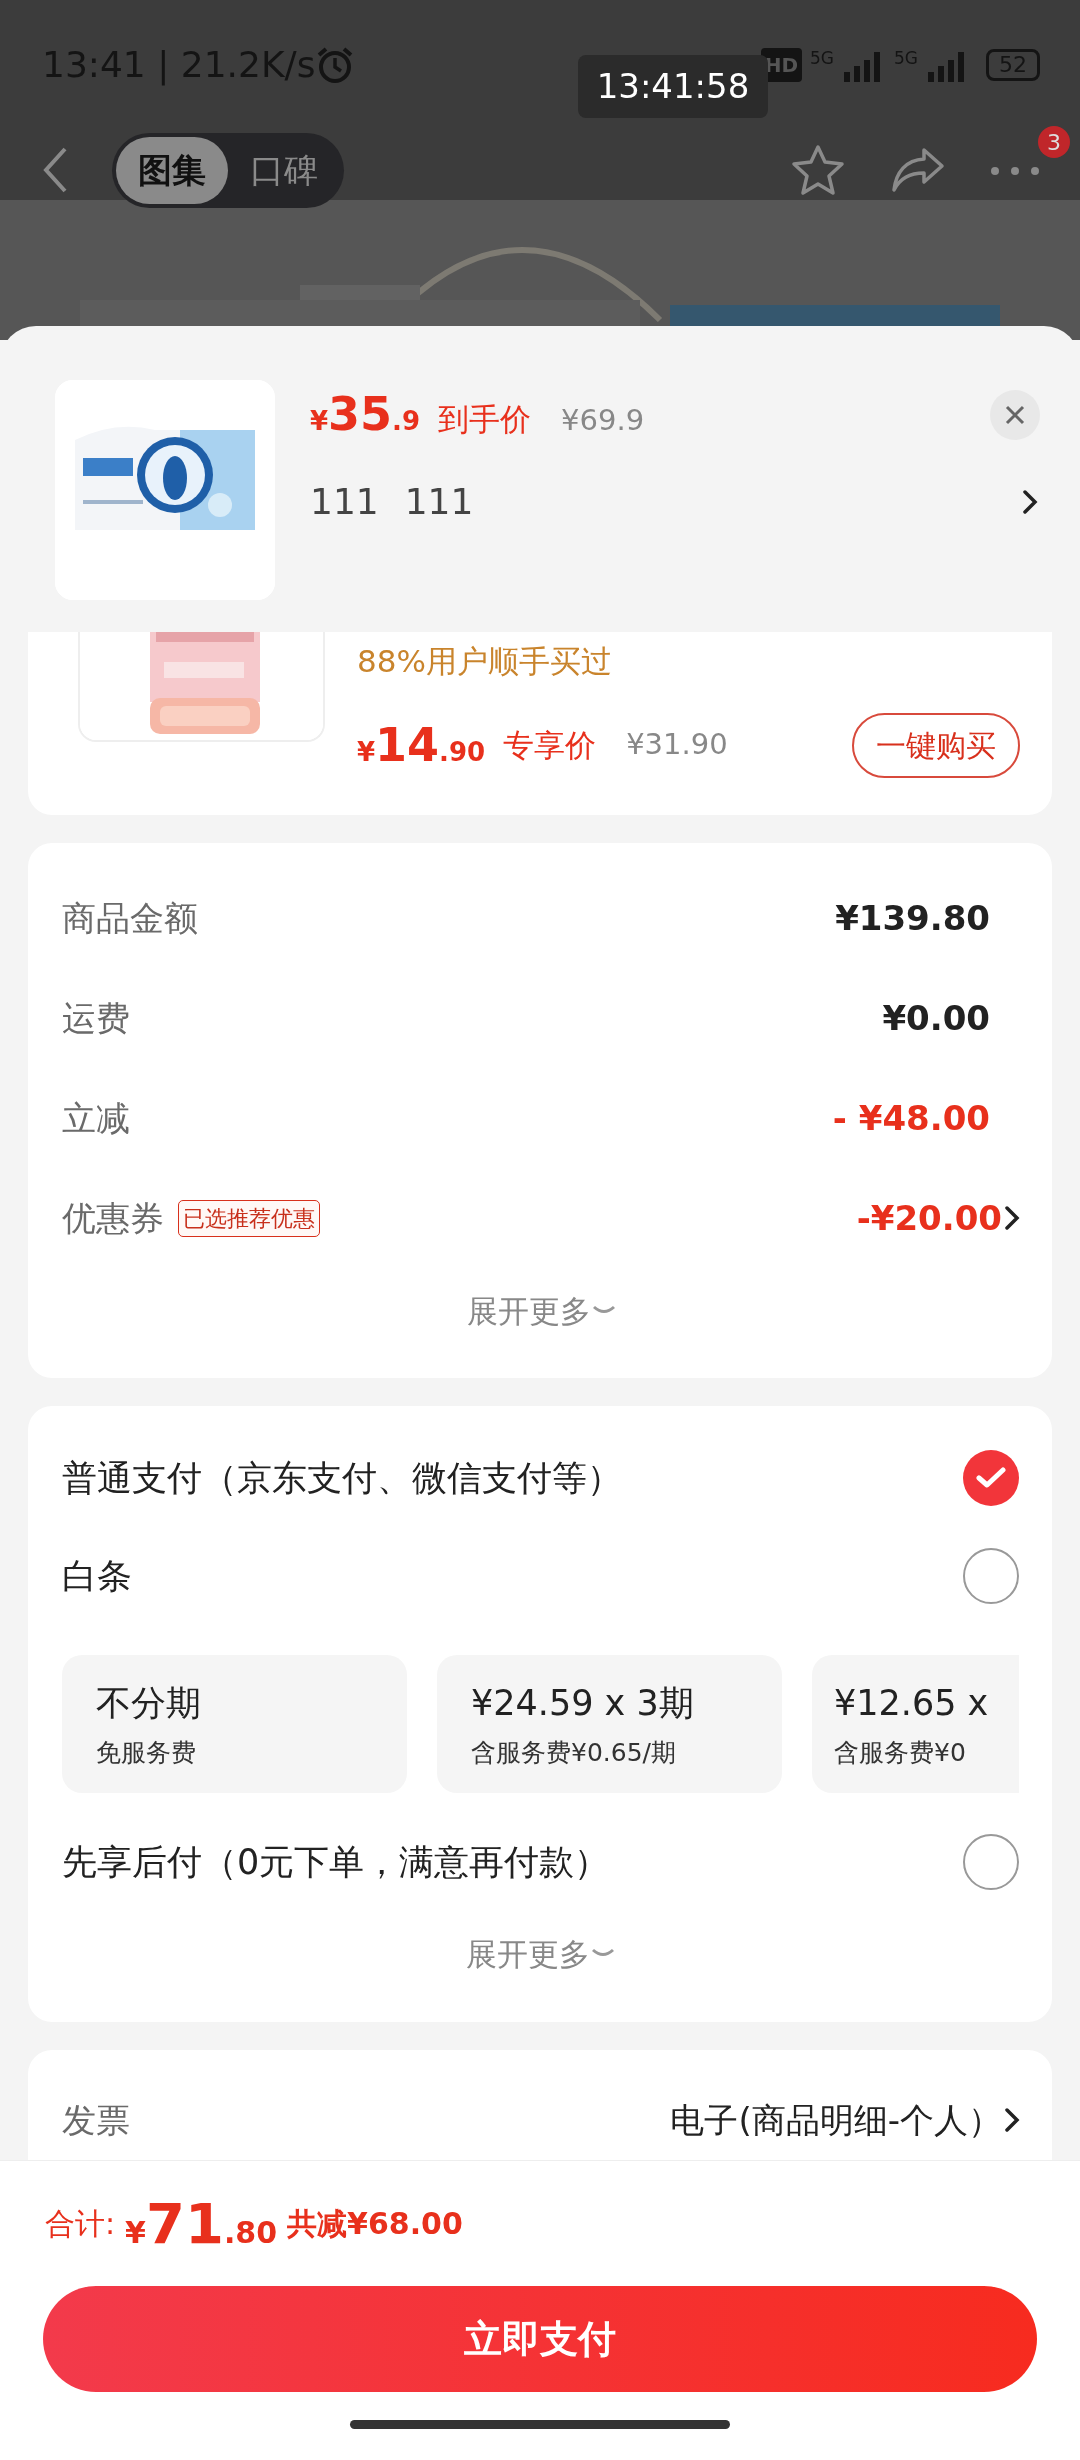  Describe the element at coordinates (149, 1703) in the screenshot. I see `plan-title: 不分期` at that location.